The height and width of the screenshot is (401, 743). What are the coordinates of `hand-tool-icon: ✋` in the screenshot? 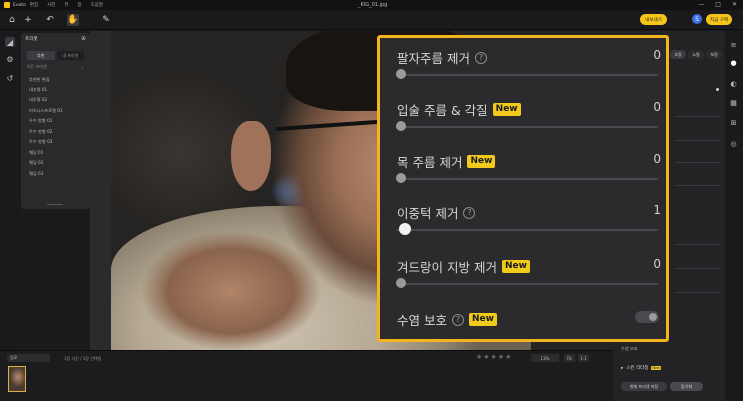 It's located at (73, 20).